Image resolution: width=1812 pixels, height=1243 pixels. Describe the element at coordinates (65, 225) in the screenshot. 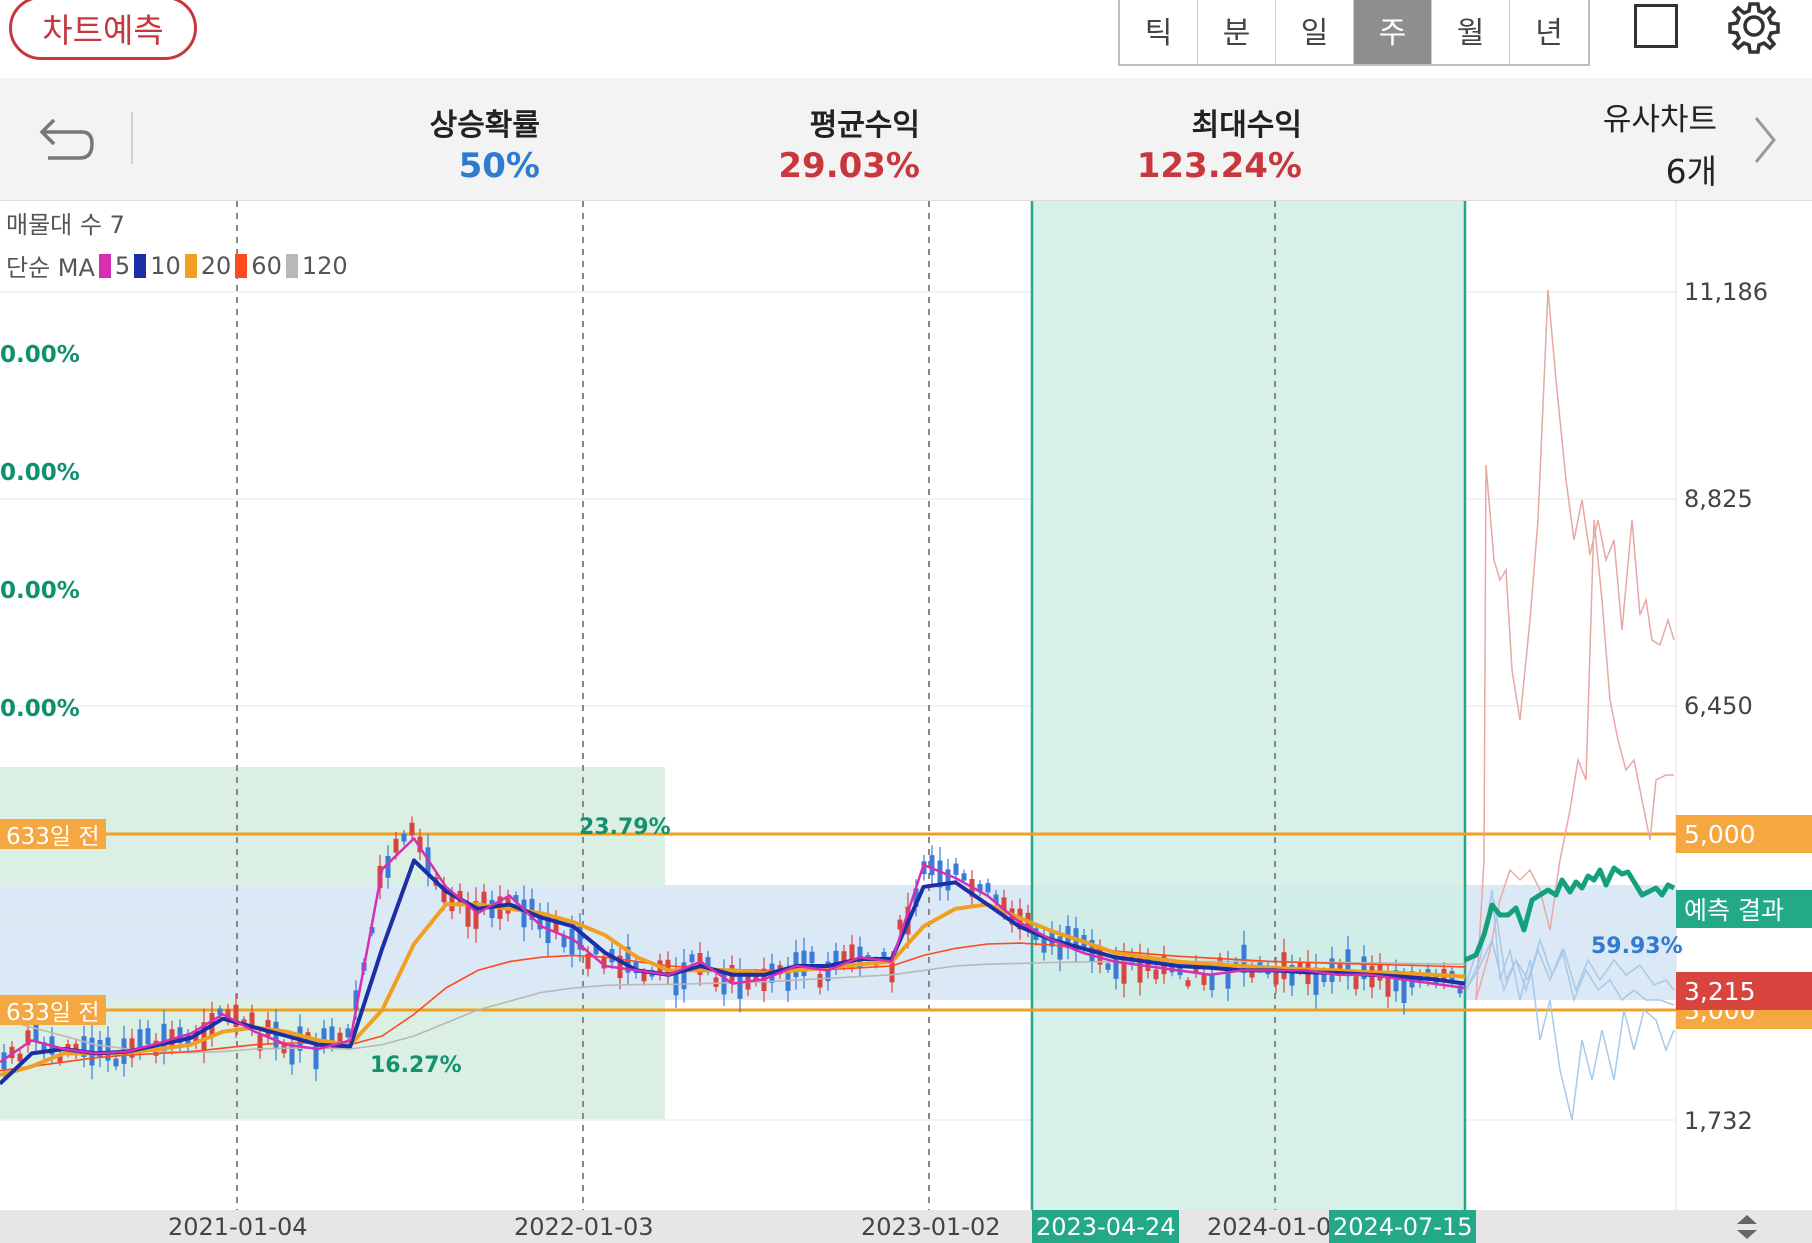

I see `volume-profile-label: 매물대 수 7` at that location.